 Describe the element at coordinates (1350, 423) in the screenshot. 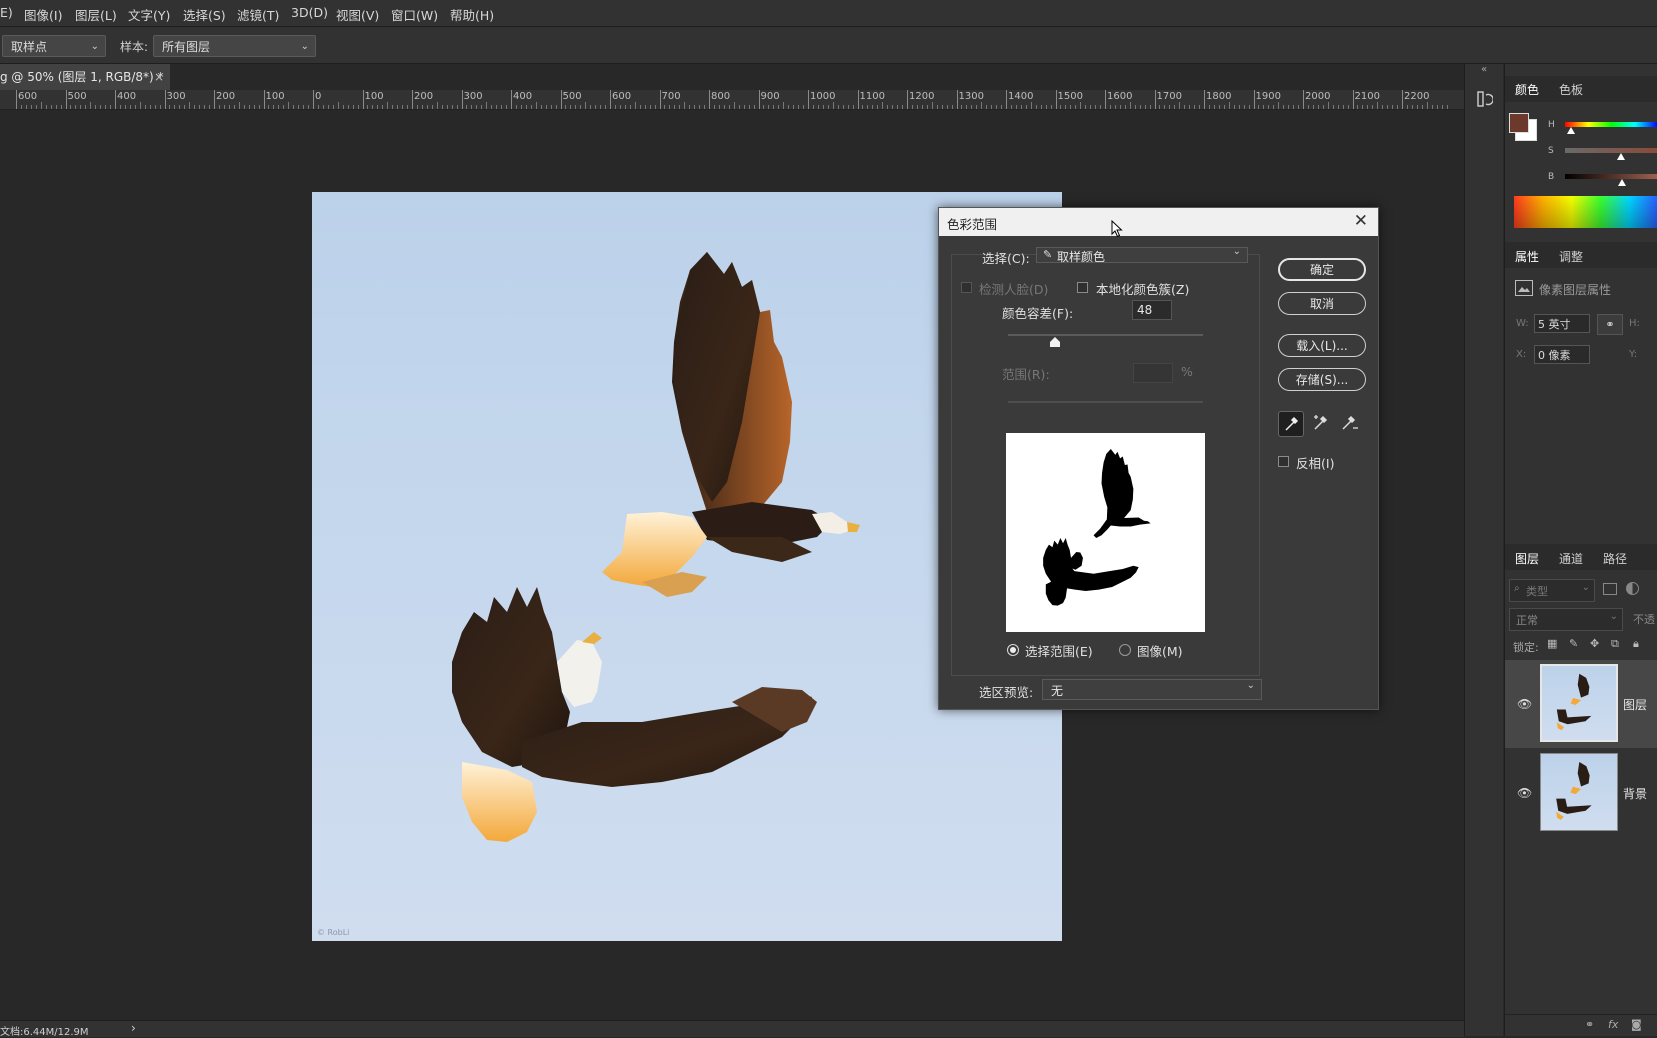

I see `subtract-from-sample-eyedropper-icon` at that location.